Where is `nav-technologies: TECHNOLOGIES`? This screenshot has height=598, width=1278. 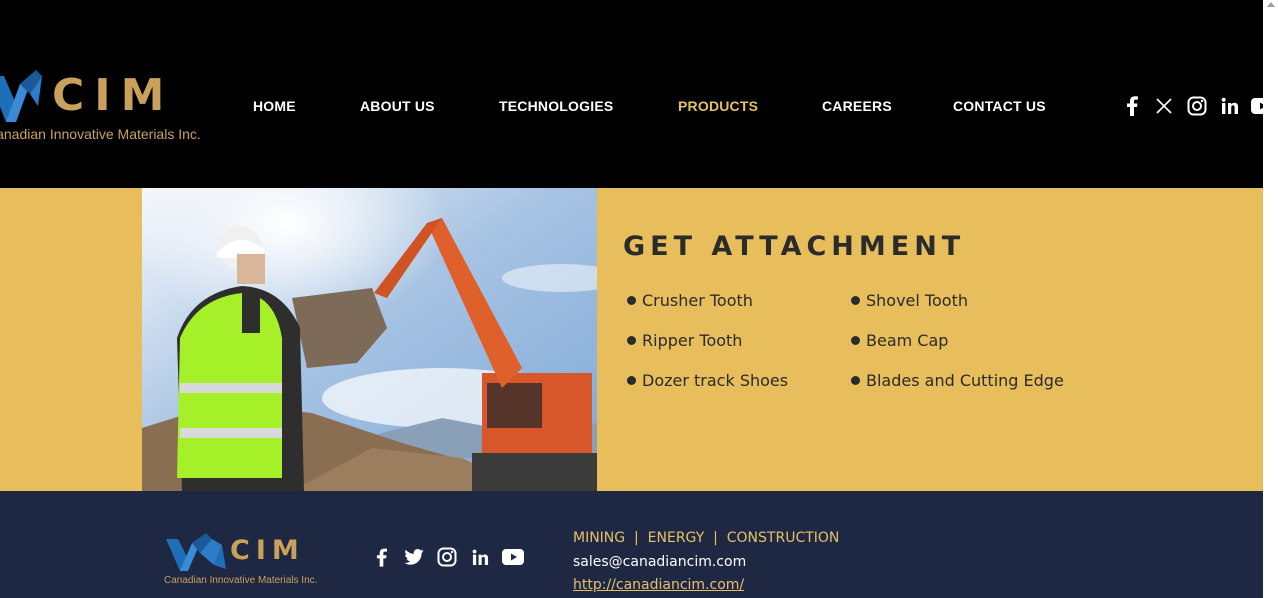 nav-technologies: TECHNOLOGIES is located at coordinates (556, 106).